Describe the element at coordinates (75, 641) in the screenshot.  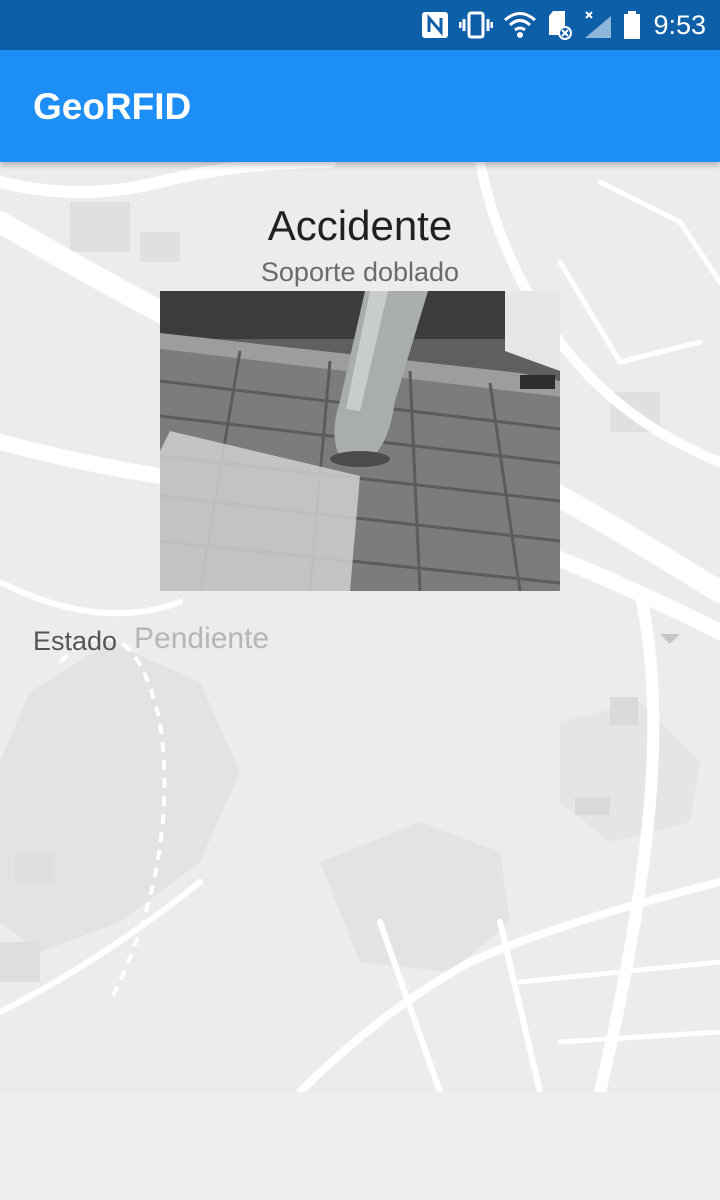
I see `estado-label: Estado` at that location.